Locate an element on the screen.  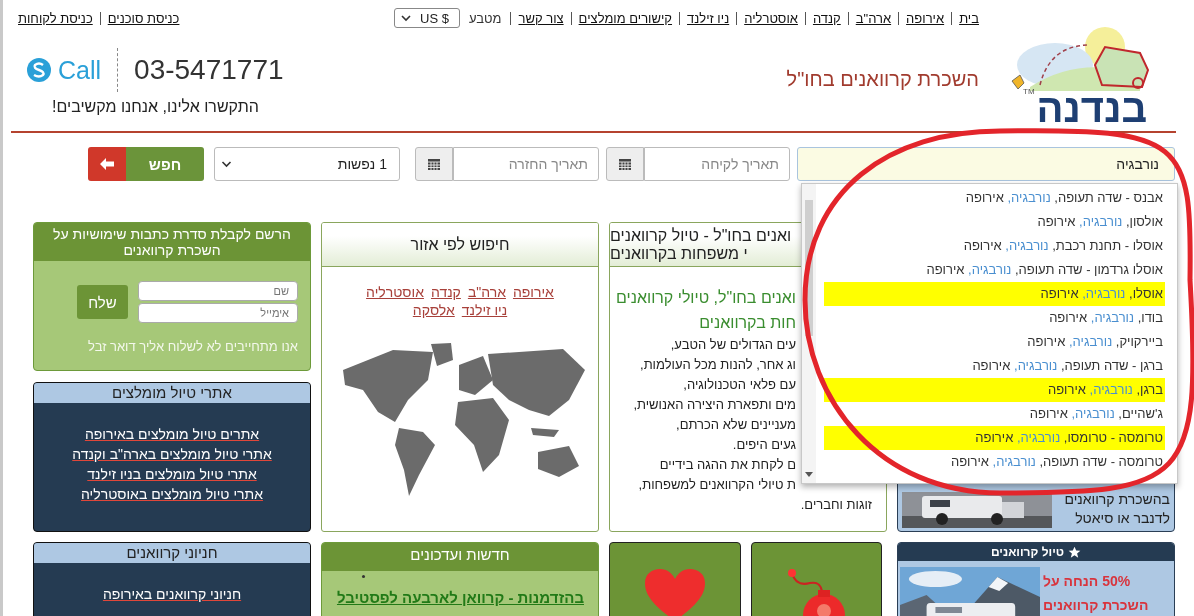
tagline: השכרת קרוואנים בחו"ל is located at coordinates (882, 79).